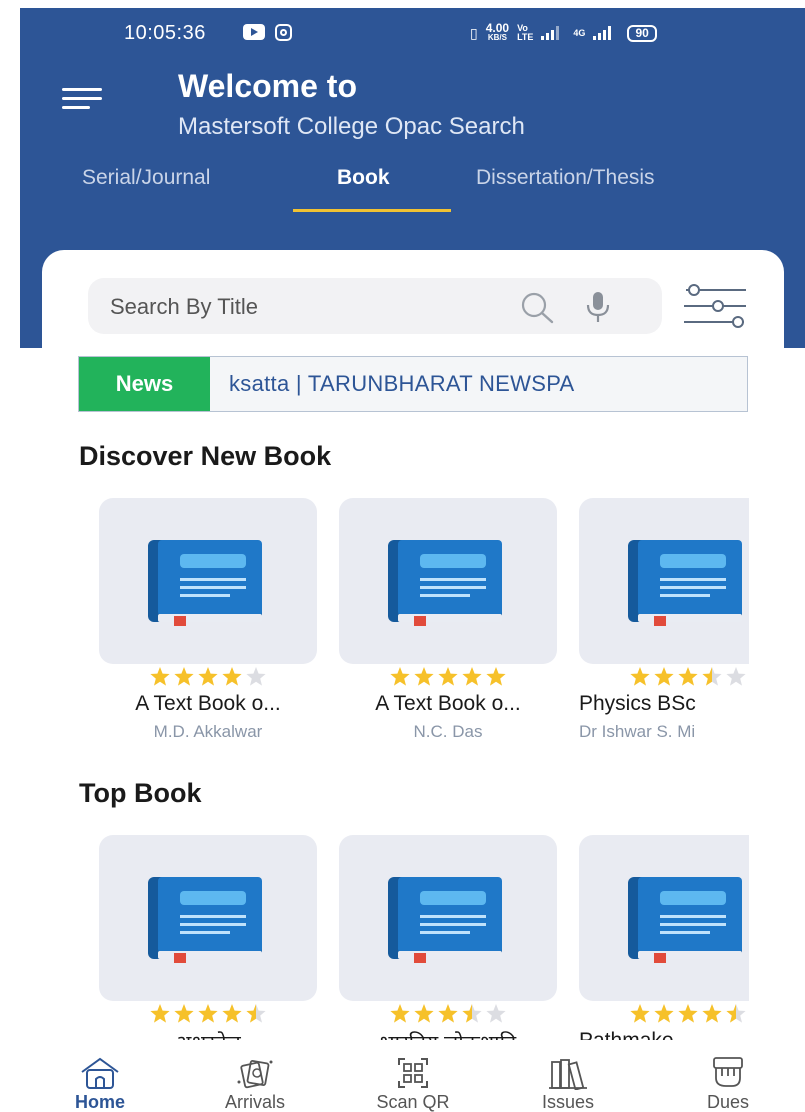 This screenshot has height=1112, width=805. I want to click on news-ticker: News ksatta | TARUNBHARAT NEWSPA, so click(413, 384).